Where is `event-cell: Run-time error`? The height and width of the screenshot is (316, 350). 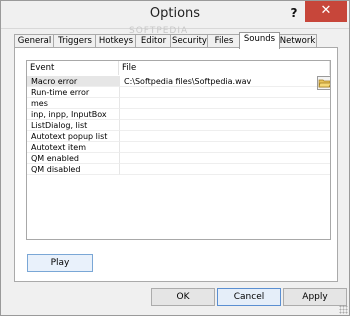
event-cell: Run-time error is located at coordinates (73, 92).